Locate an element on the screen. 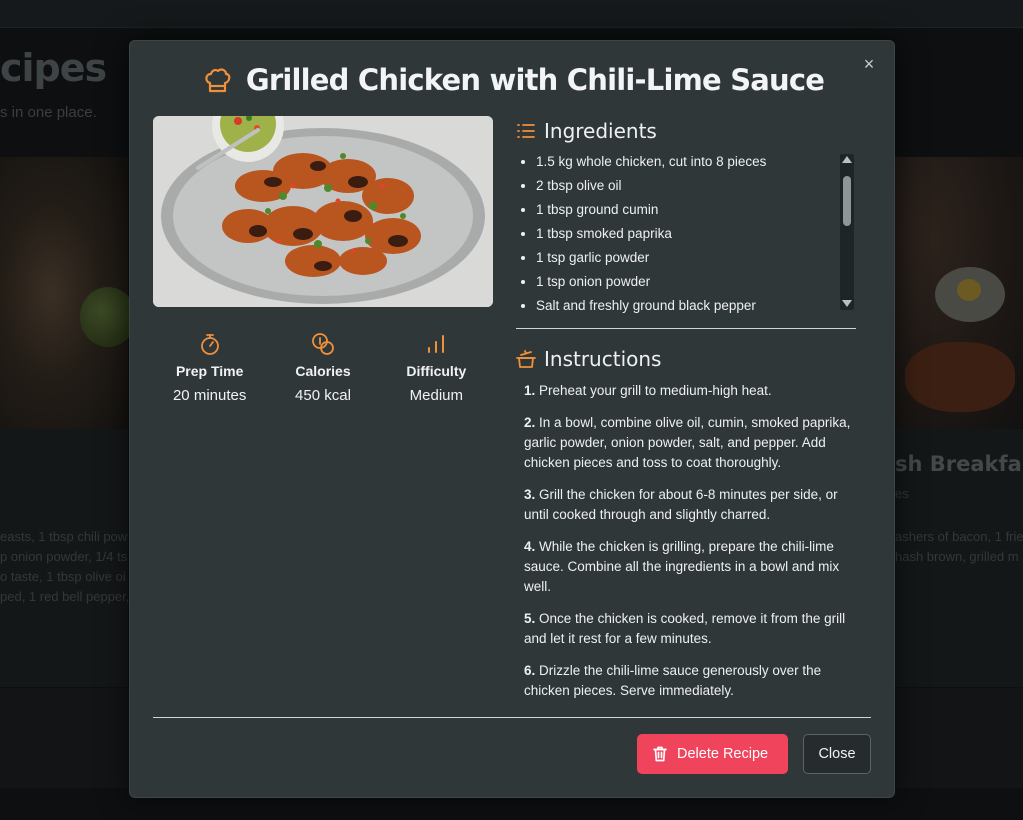 The height and width of the screenshot is (820, 1023). ingredient-item: 2 tbsp olive oil is located at coordinates (696, 188).